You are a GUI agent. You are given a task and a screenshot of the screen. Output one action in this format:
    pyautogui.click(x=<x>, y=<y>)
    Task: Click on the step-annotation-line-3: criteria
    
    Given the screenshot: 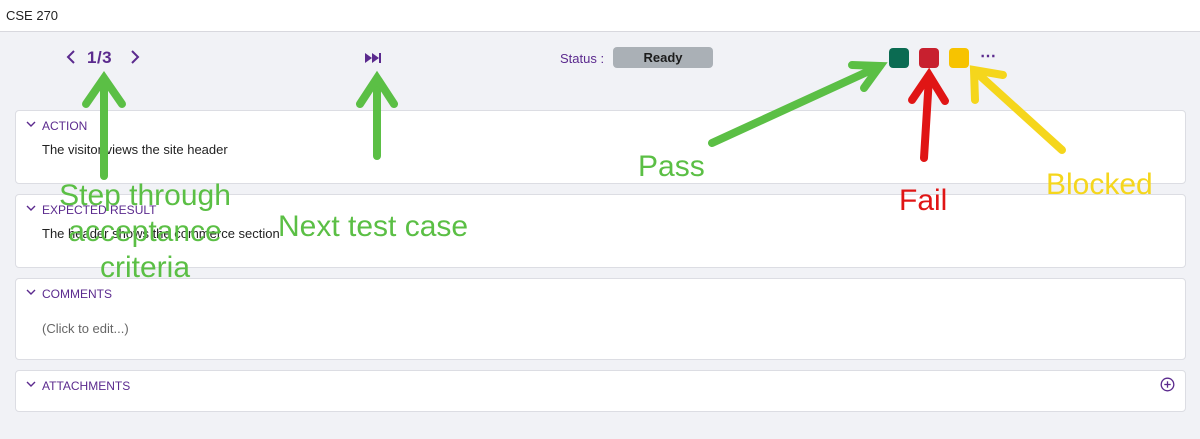 What is the action you would take?
    pyautogui.click(x=144, y=267)
    